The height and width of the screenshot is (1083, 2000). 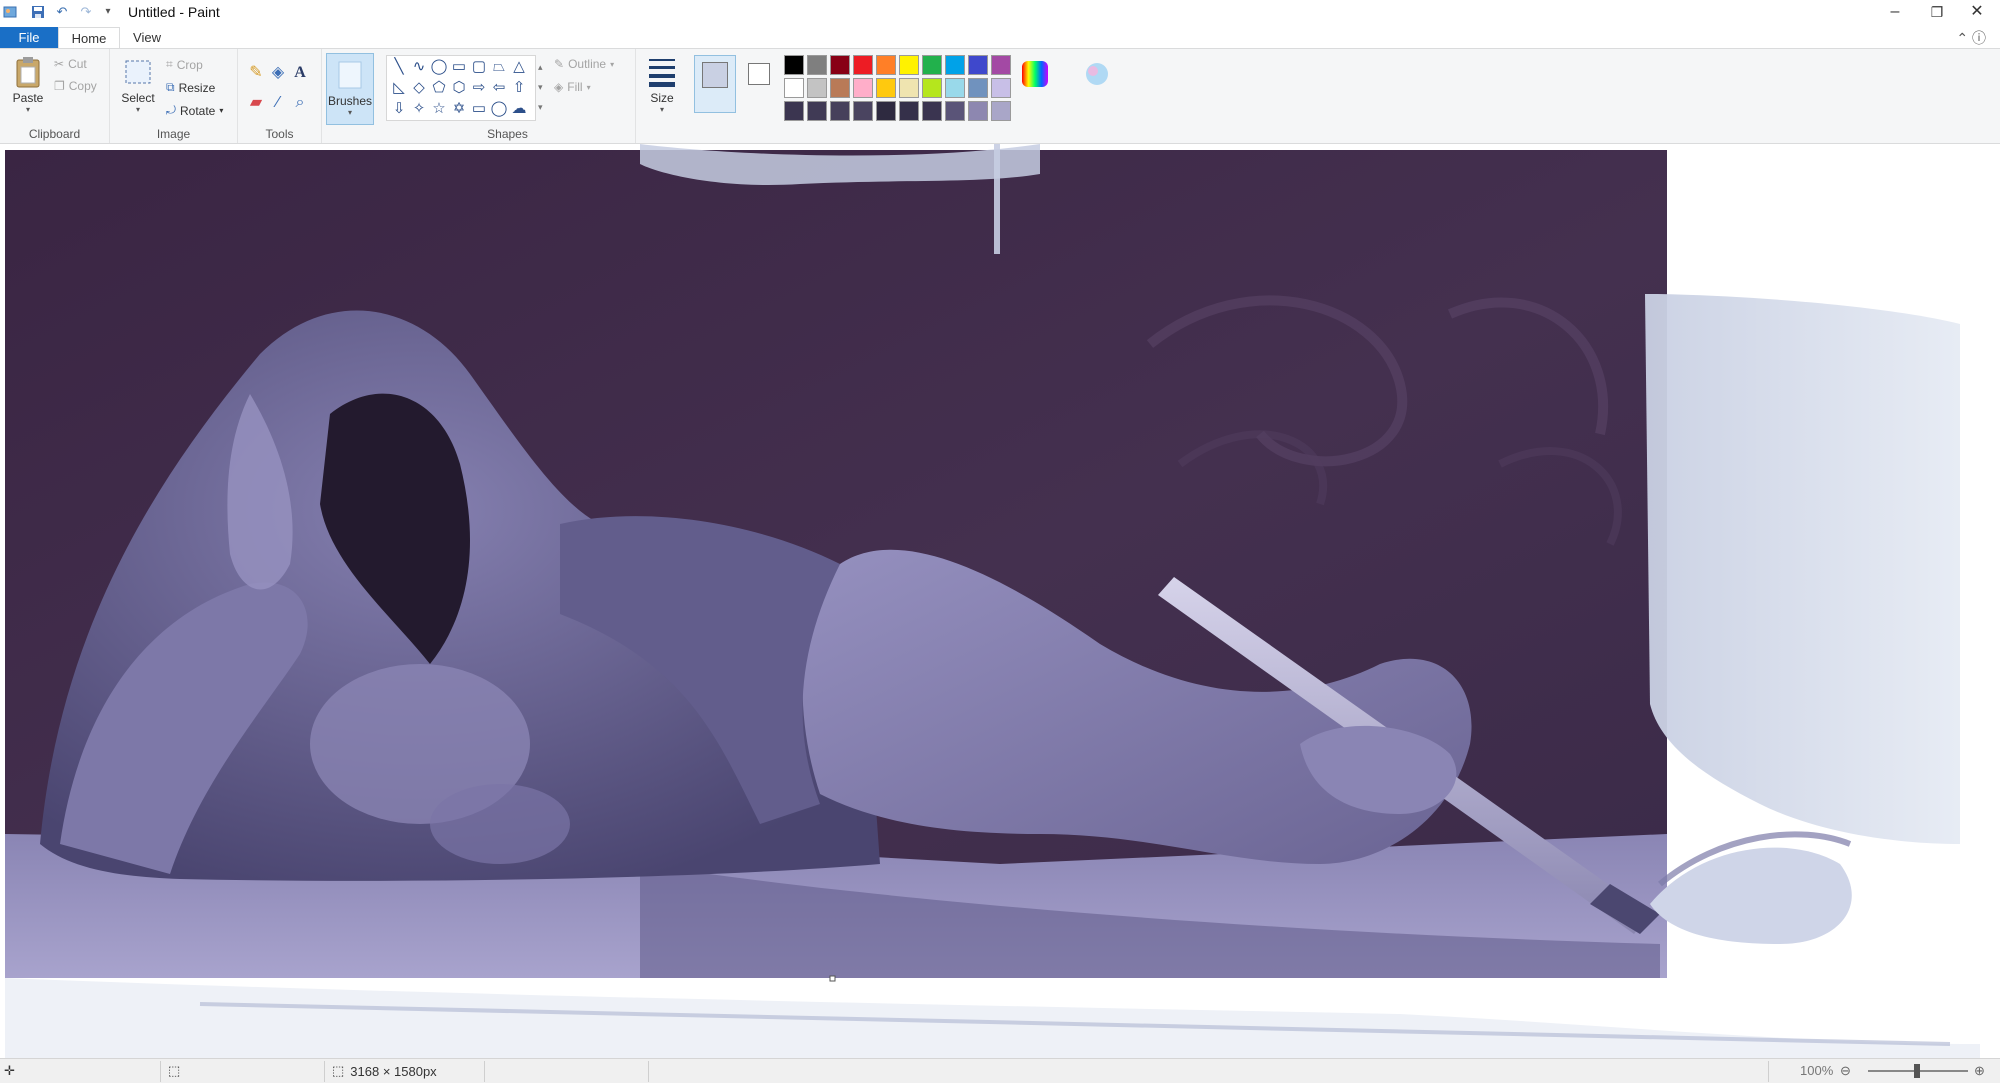 I want to click on down-arrow-shape-icon: ⇩, so click(x=399, y=109).